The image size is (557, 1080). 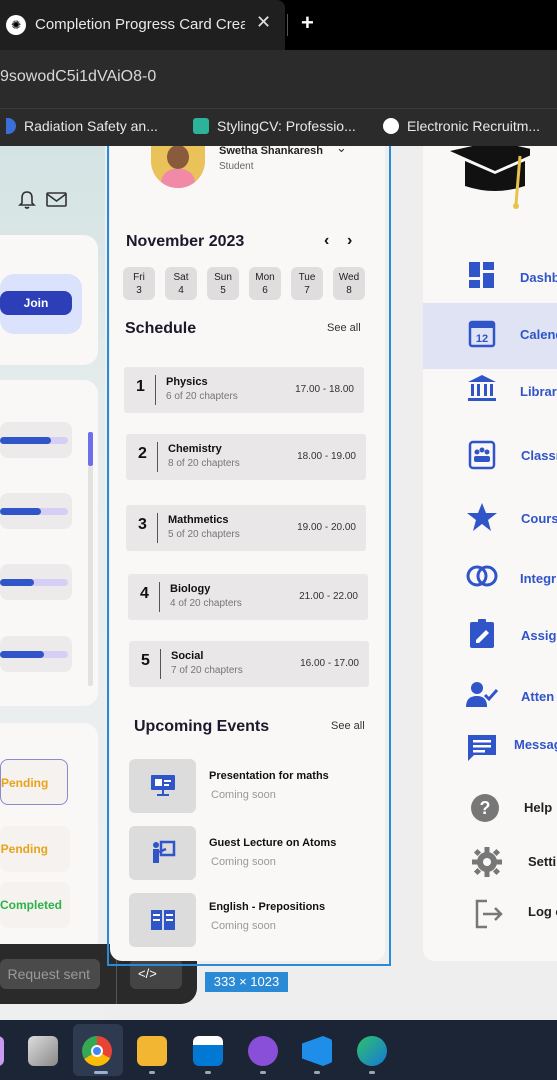 What do you see at coordinates (244, 390) in the screenshot?
I see `schedule-item: 1 Physics 6 of 20 chapters 17.00 - 18.00` at bounding box center [244, 390].